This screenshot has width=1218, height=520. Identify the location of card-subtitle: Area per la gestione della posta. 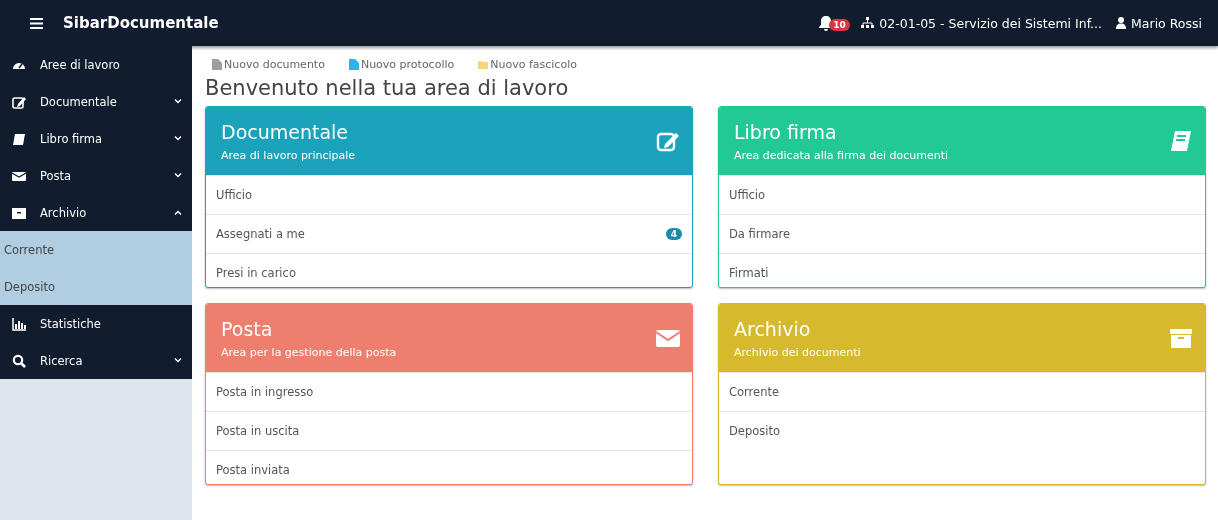
(309, 352).